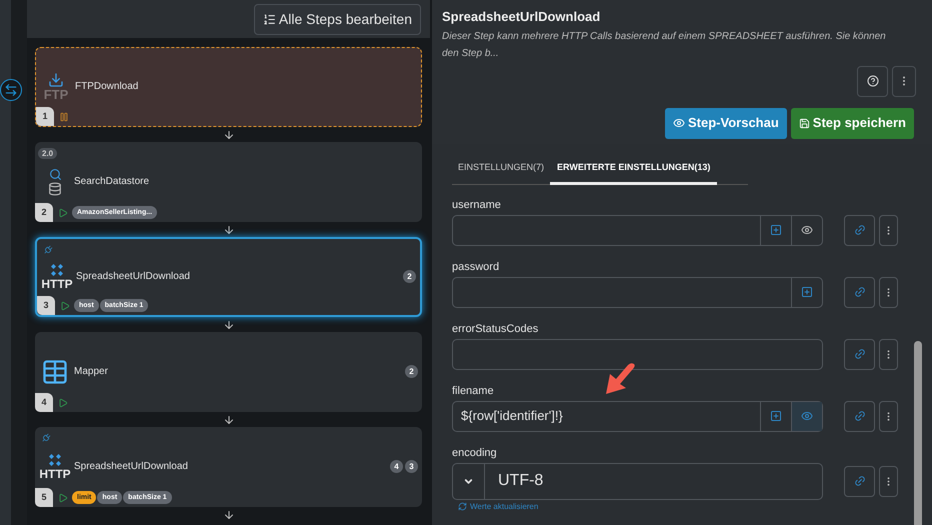  I want to click on field-value: ${row['identifier']!}, so click(512, 416).